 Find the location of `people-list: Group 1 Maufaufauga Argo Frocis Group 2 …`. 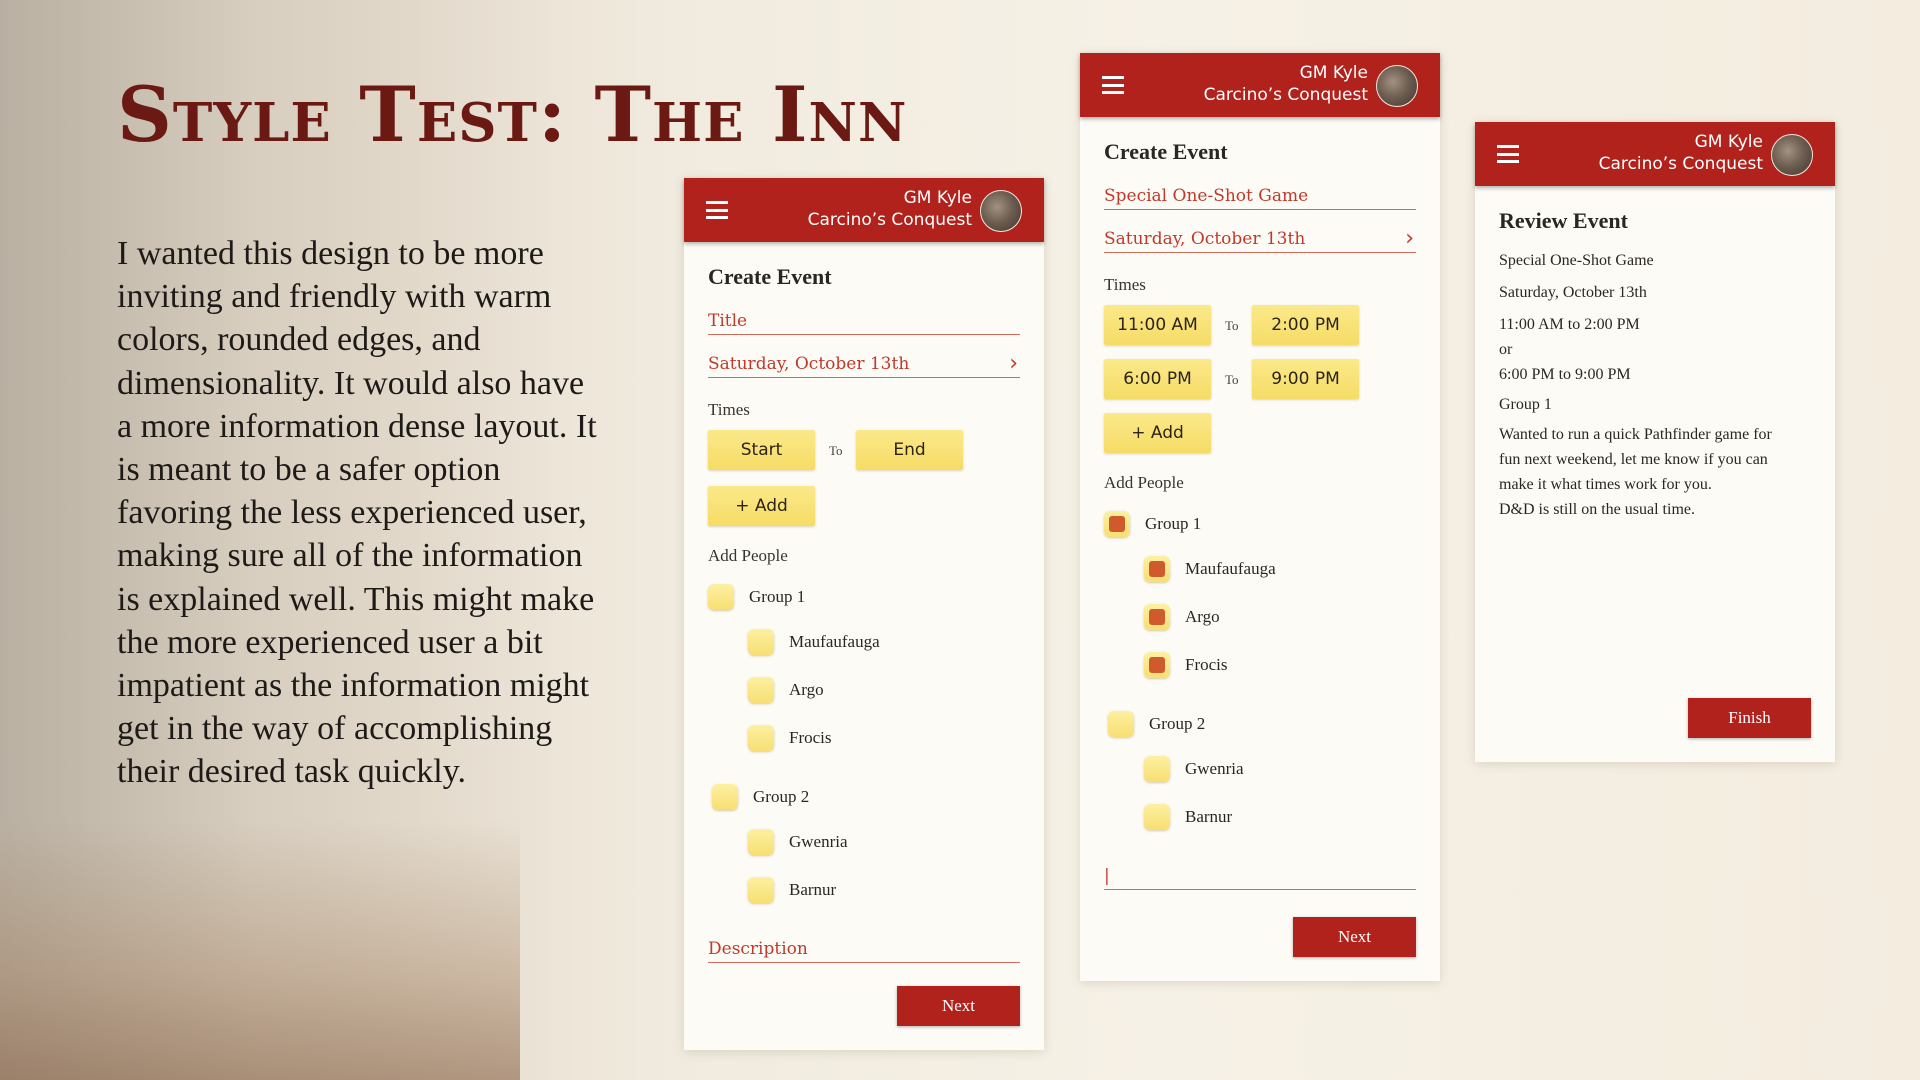

people-list: Group 1 Maufaufauga Argo Frocis Group 2 … is located at coordinates (864, 764).